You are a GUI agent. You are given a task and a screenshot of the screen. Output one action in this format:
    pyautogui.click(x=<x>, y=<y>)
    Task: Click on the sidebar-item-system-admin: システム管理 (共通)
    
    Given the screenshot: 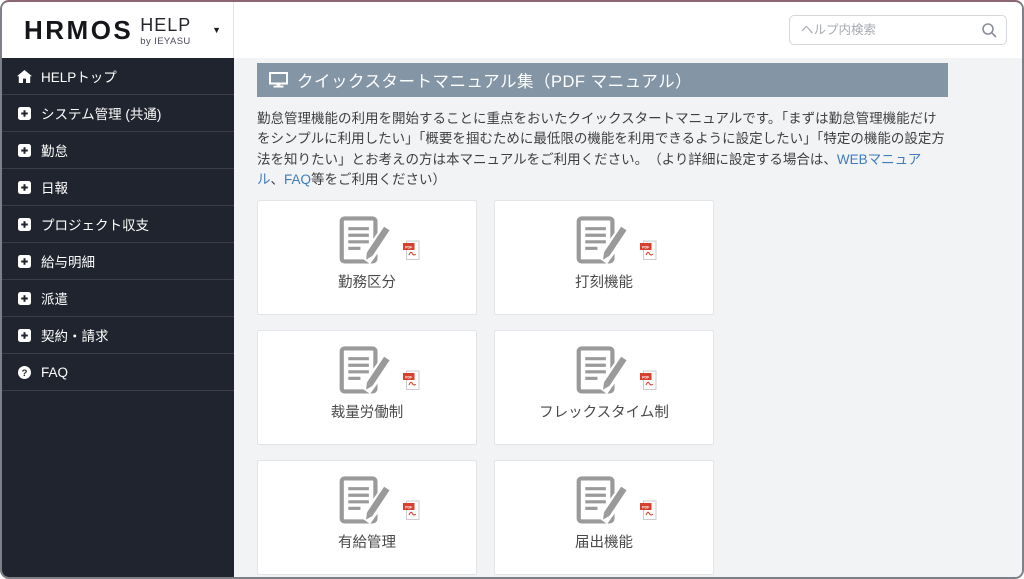 What is the action you would take?
    pyautogui.click(x=118, y=113)
    